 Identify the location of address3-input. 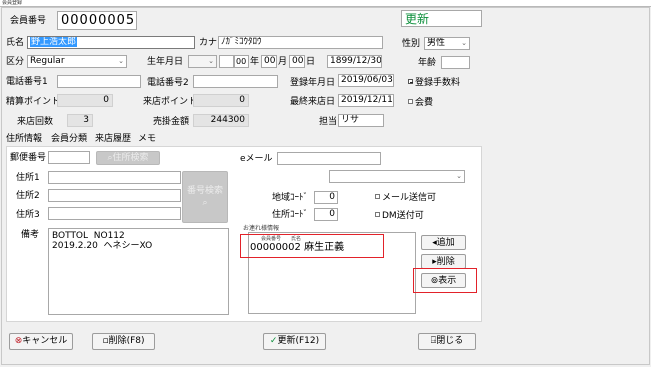
(114, 213).